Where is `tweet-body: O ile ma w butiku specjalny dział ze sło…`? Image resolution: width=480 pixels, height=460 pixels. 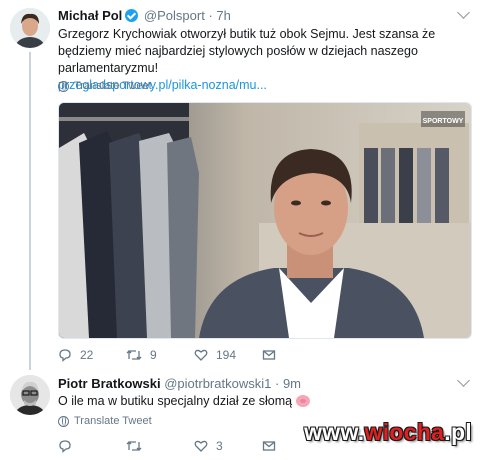 tweet-body: O ile ma w butiku specjalny dział ze sło… is located at coordinates (175, 401).